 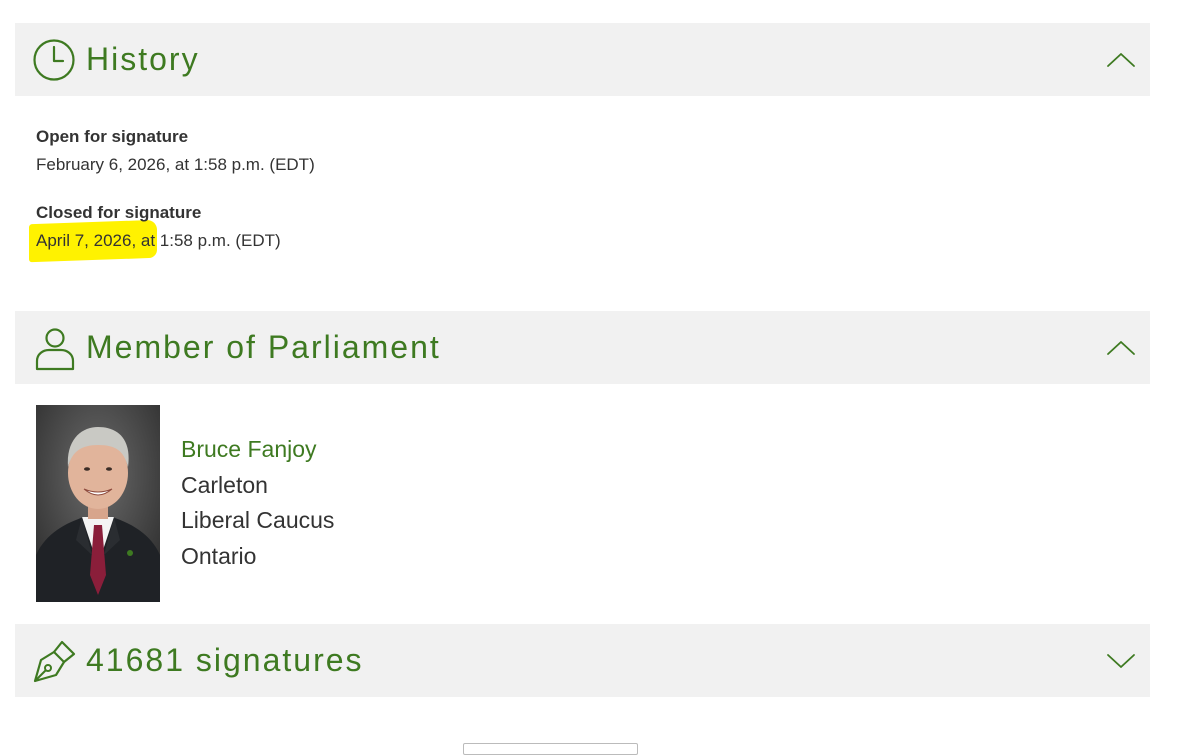 I want to click on signatures-count-title: 41681 signatures, so click(x=225, y=659).